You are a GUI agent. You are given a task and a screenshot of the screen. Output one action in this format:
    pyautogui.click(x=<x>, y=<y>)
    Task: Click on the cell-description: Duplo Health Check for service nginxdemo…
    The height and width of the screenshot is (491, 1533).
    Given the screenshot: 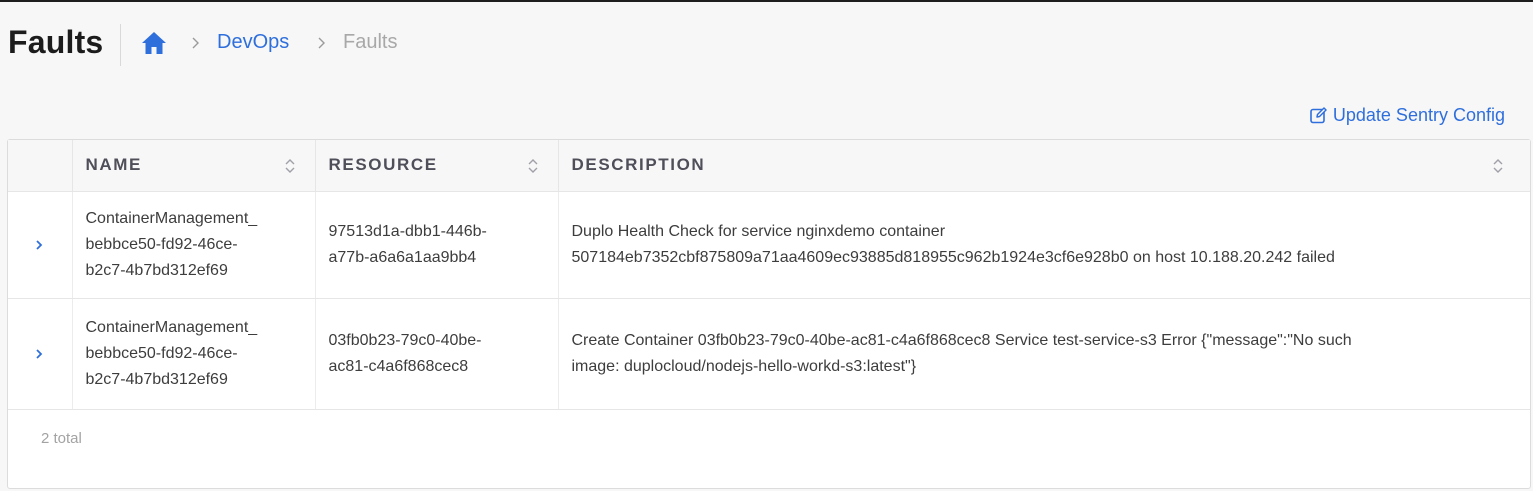 What is the action you would take?
    pyautogui.click(x=1044, y=245)
    